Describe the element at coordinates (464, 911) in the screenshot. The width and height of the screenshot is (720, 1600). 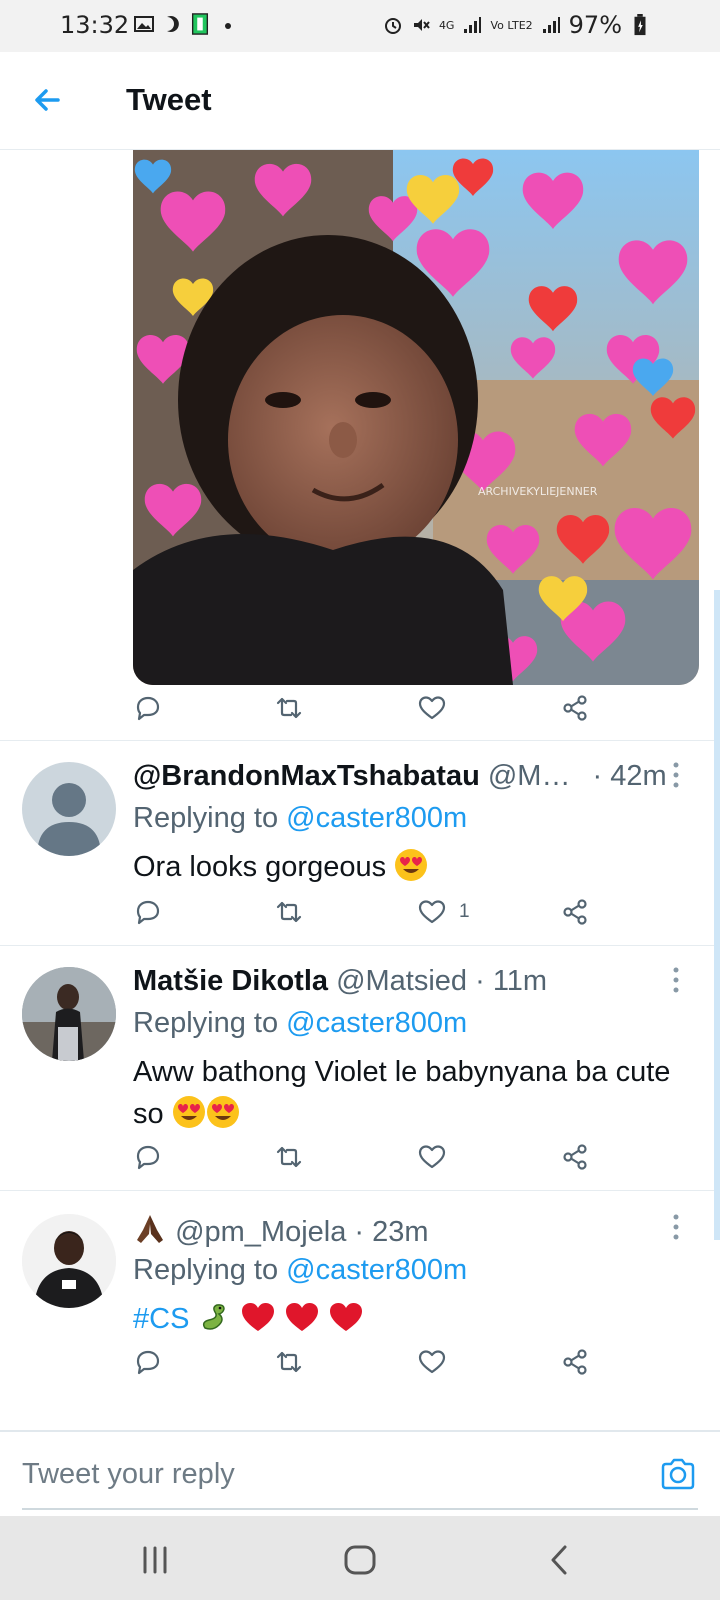
I see `like-count: 1` at that location.